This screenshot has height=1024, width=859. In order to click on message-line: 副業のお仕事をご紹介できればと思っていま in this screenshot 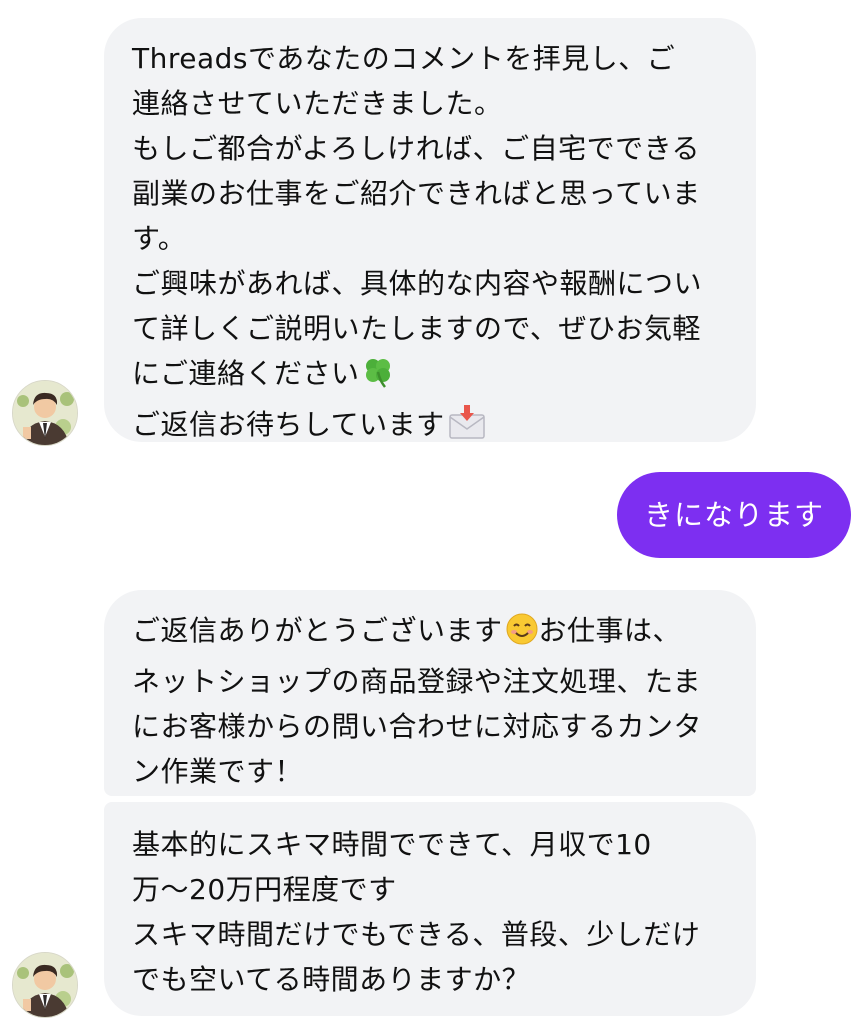, I will do `click(416, 193)`.